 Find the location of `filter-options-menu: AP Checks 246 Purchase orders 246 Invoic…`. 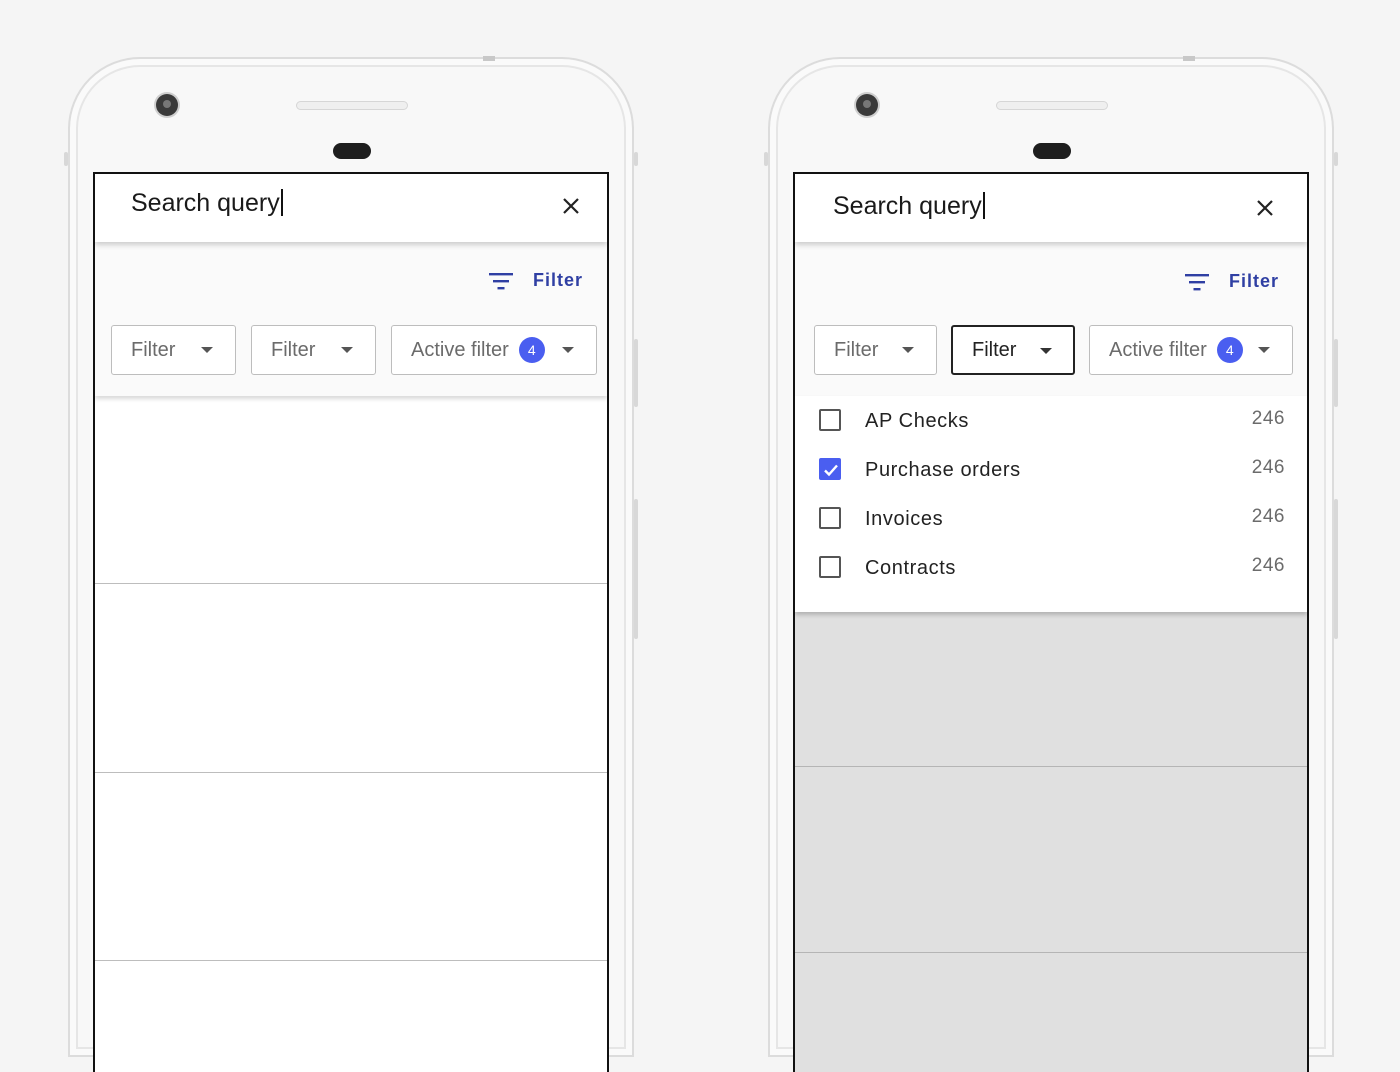

filter-options-menu: AP Checks 246 Purchase orders 246 Invoic… is located at coordinates (1051, 504).